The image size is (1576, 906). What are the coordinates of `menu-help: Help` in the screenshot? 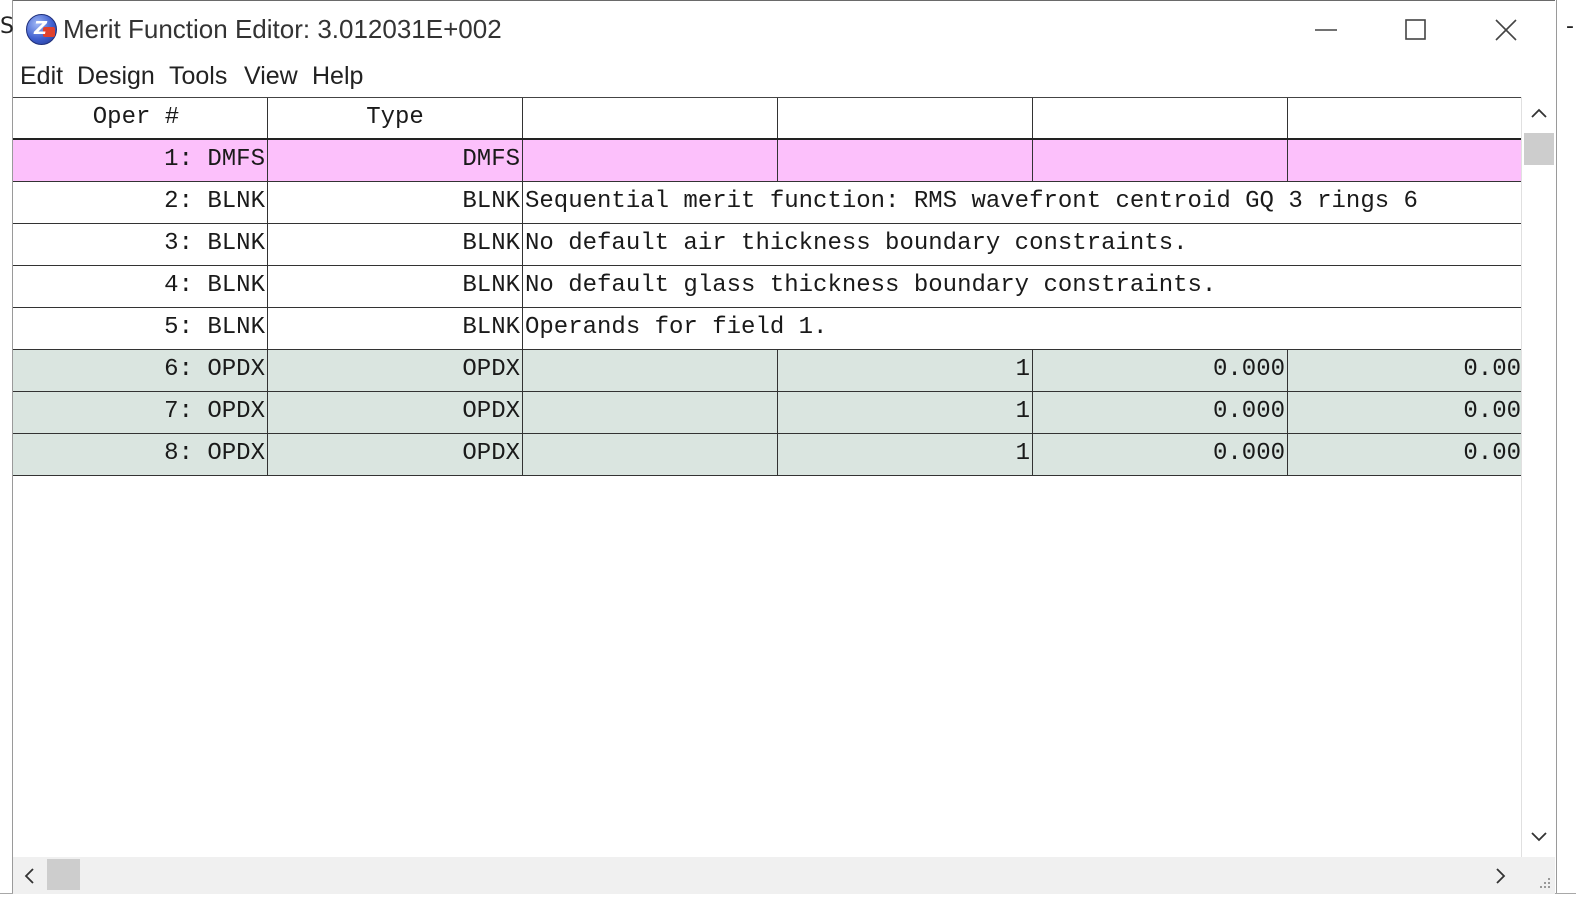 It's located at (337, 76).